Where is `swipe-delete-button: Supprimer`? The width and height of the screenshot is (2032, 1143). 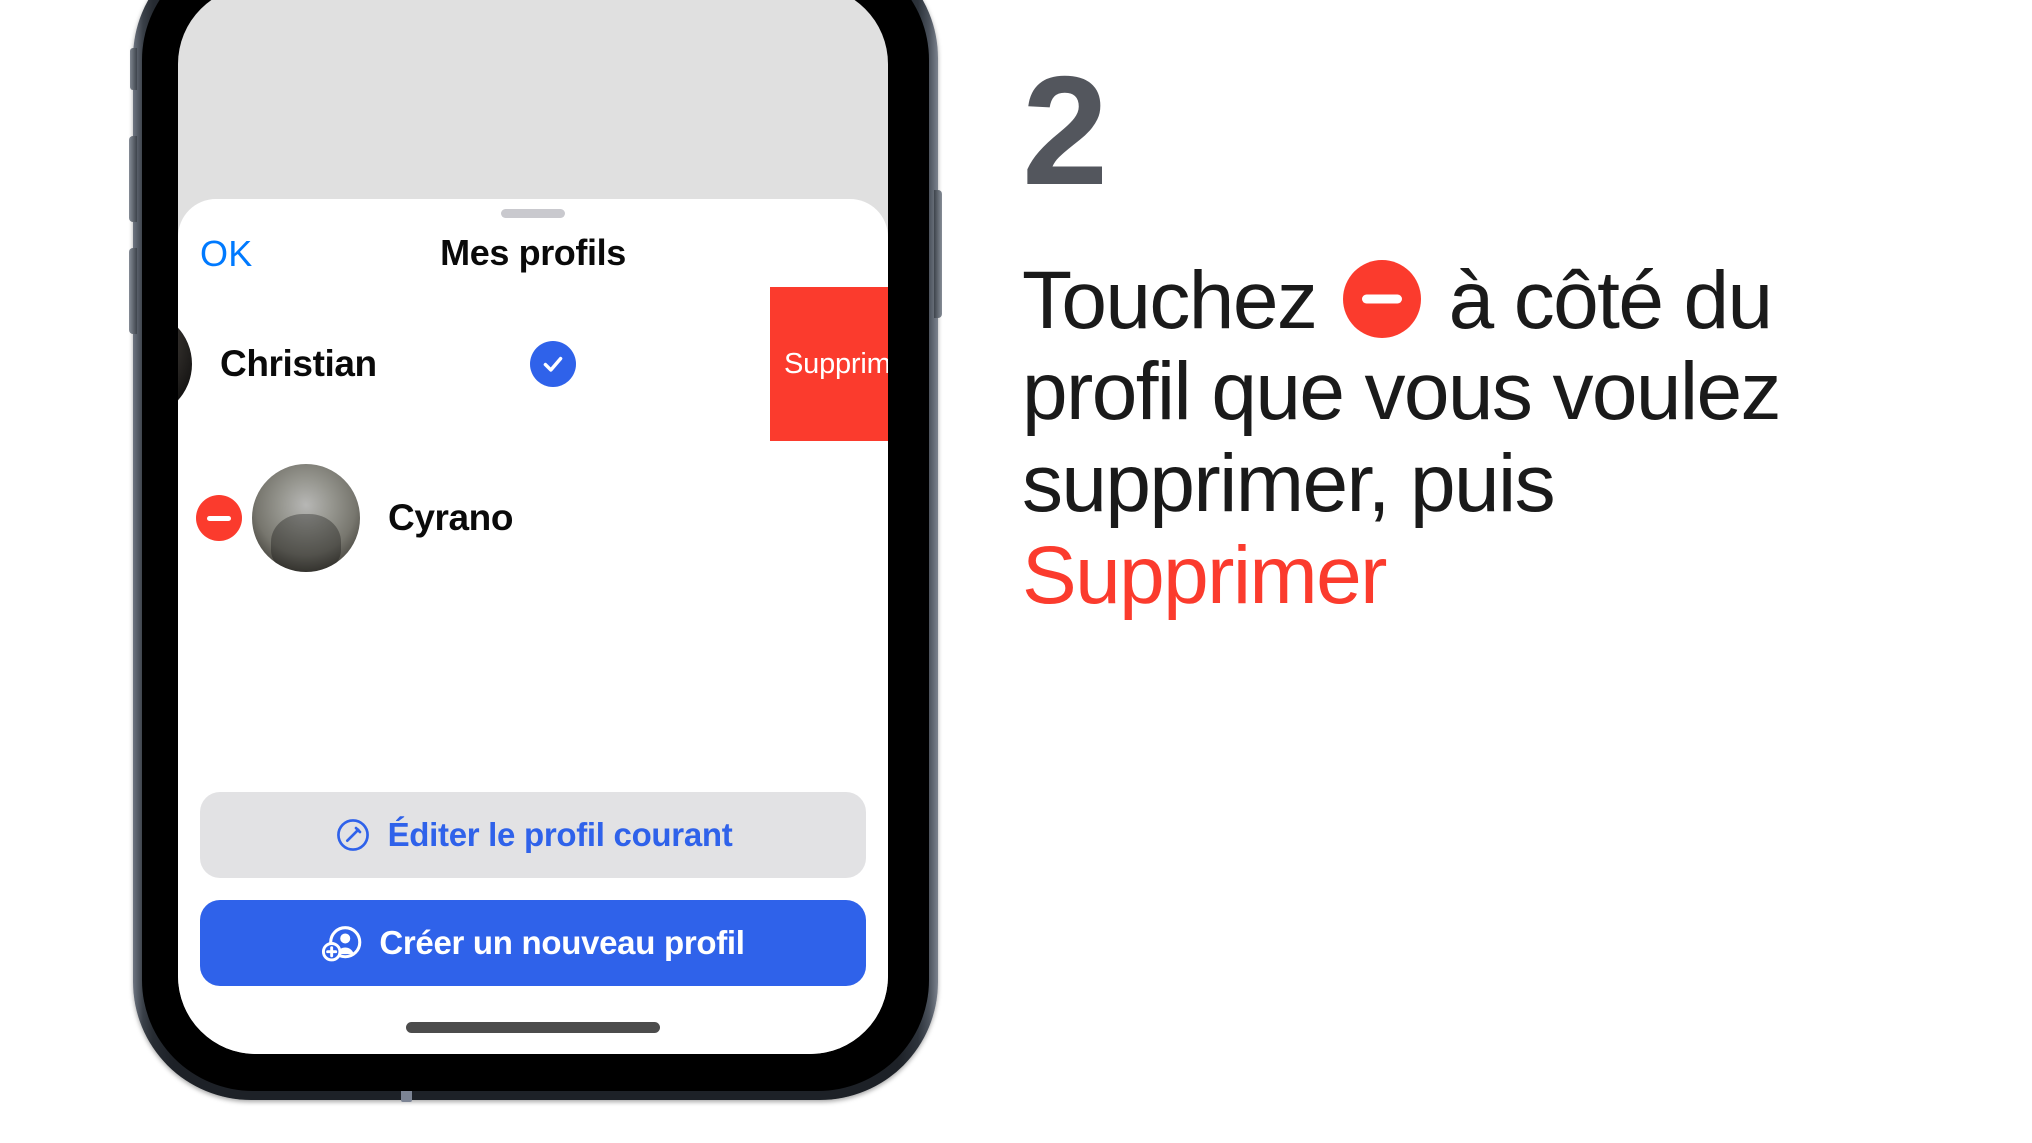
swipe-delete-button: Supprimer is located at coordinates (829, 364).